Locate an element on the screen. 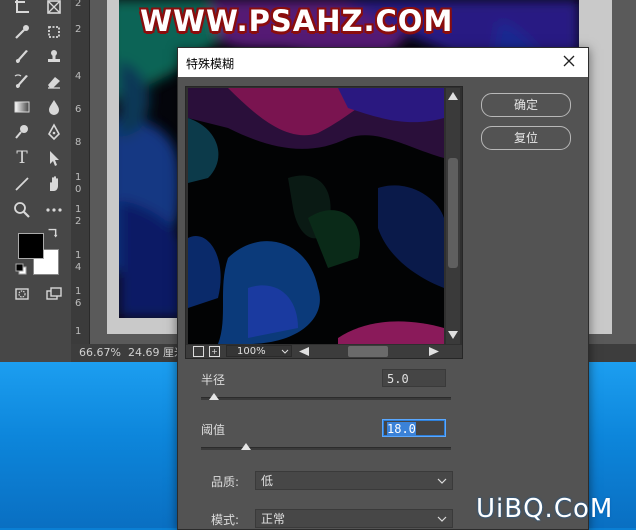 The width and height of the screenshot is (636, 530). hand-icon is located at coordinates (54, 184).